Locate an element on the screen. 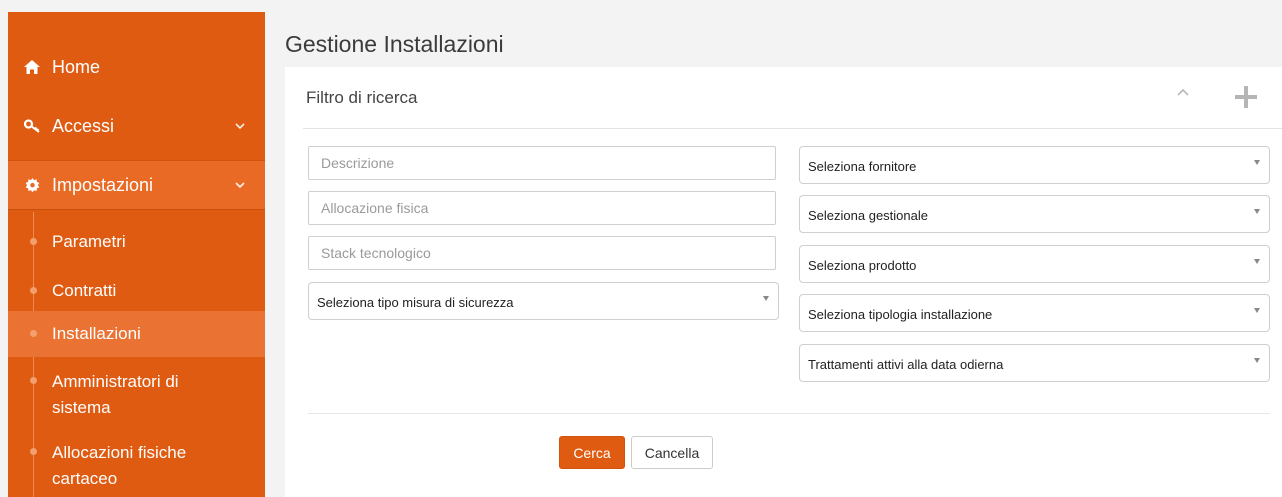 The image size is (1282, 497). sidebar-subitem-parametri: Parametri is located at coordinates (136, 242).